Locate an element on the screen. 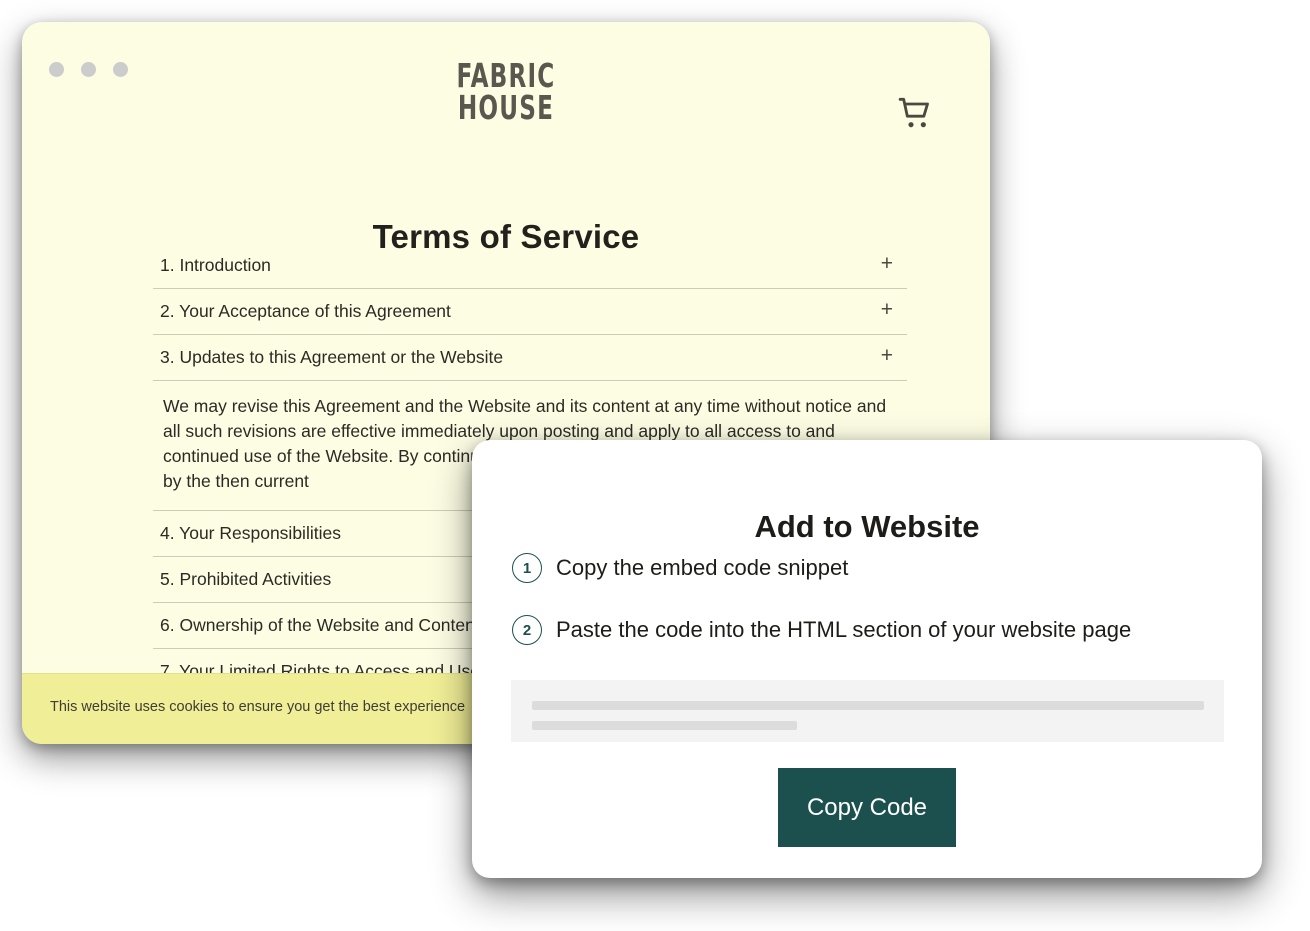 This screenshot has height=931, width=1310. step-1-row: 1 Copy the embed code snippet is located at coordinates (680, 568).